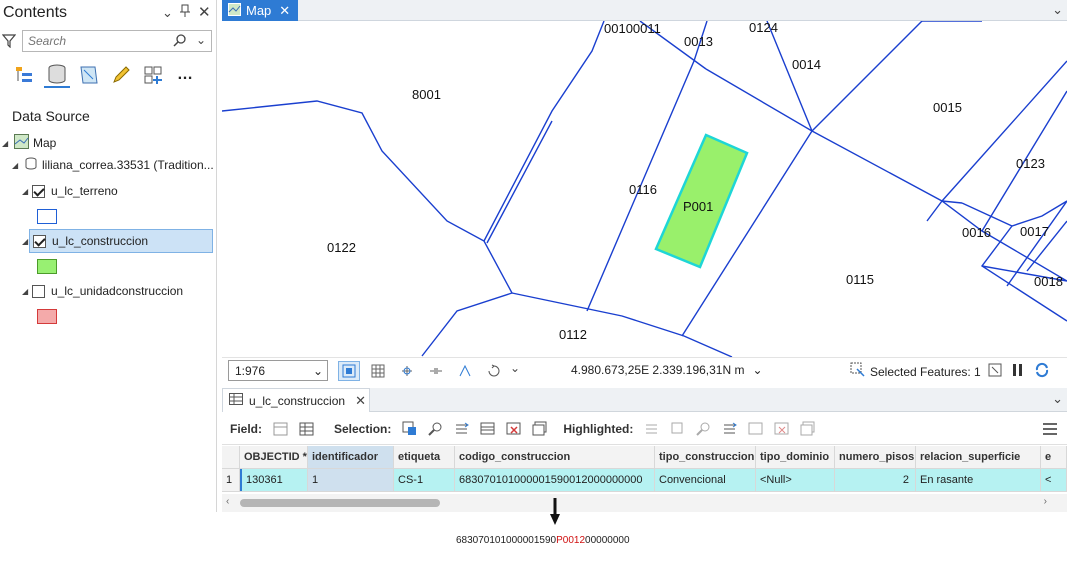  I want to click on pause-drawing-icon, so click(1018, 371).